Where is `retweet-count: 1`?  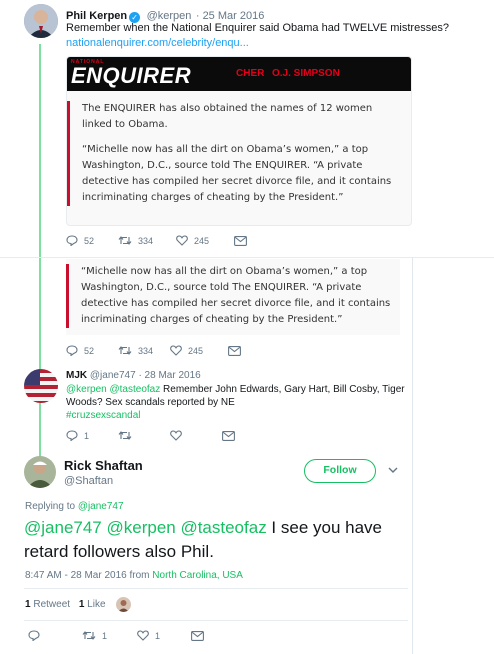 retweet-count: 1 is located at coordinates (105, 635).